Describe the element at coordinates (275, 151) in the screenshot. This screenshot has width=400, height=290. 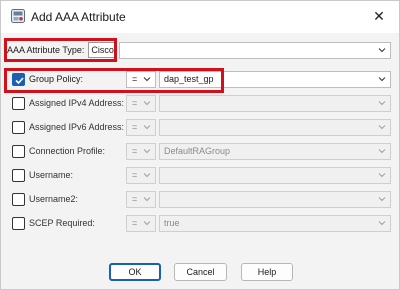
I see `attribute-value-dropdown: DefaultRAGroup` at that location.